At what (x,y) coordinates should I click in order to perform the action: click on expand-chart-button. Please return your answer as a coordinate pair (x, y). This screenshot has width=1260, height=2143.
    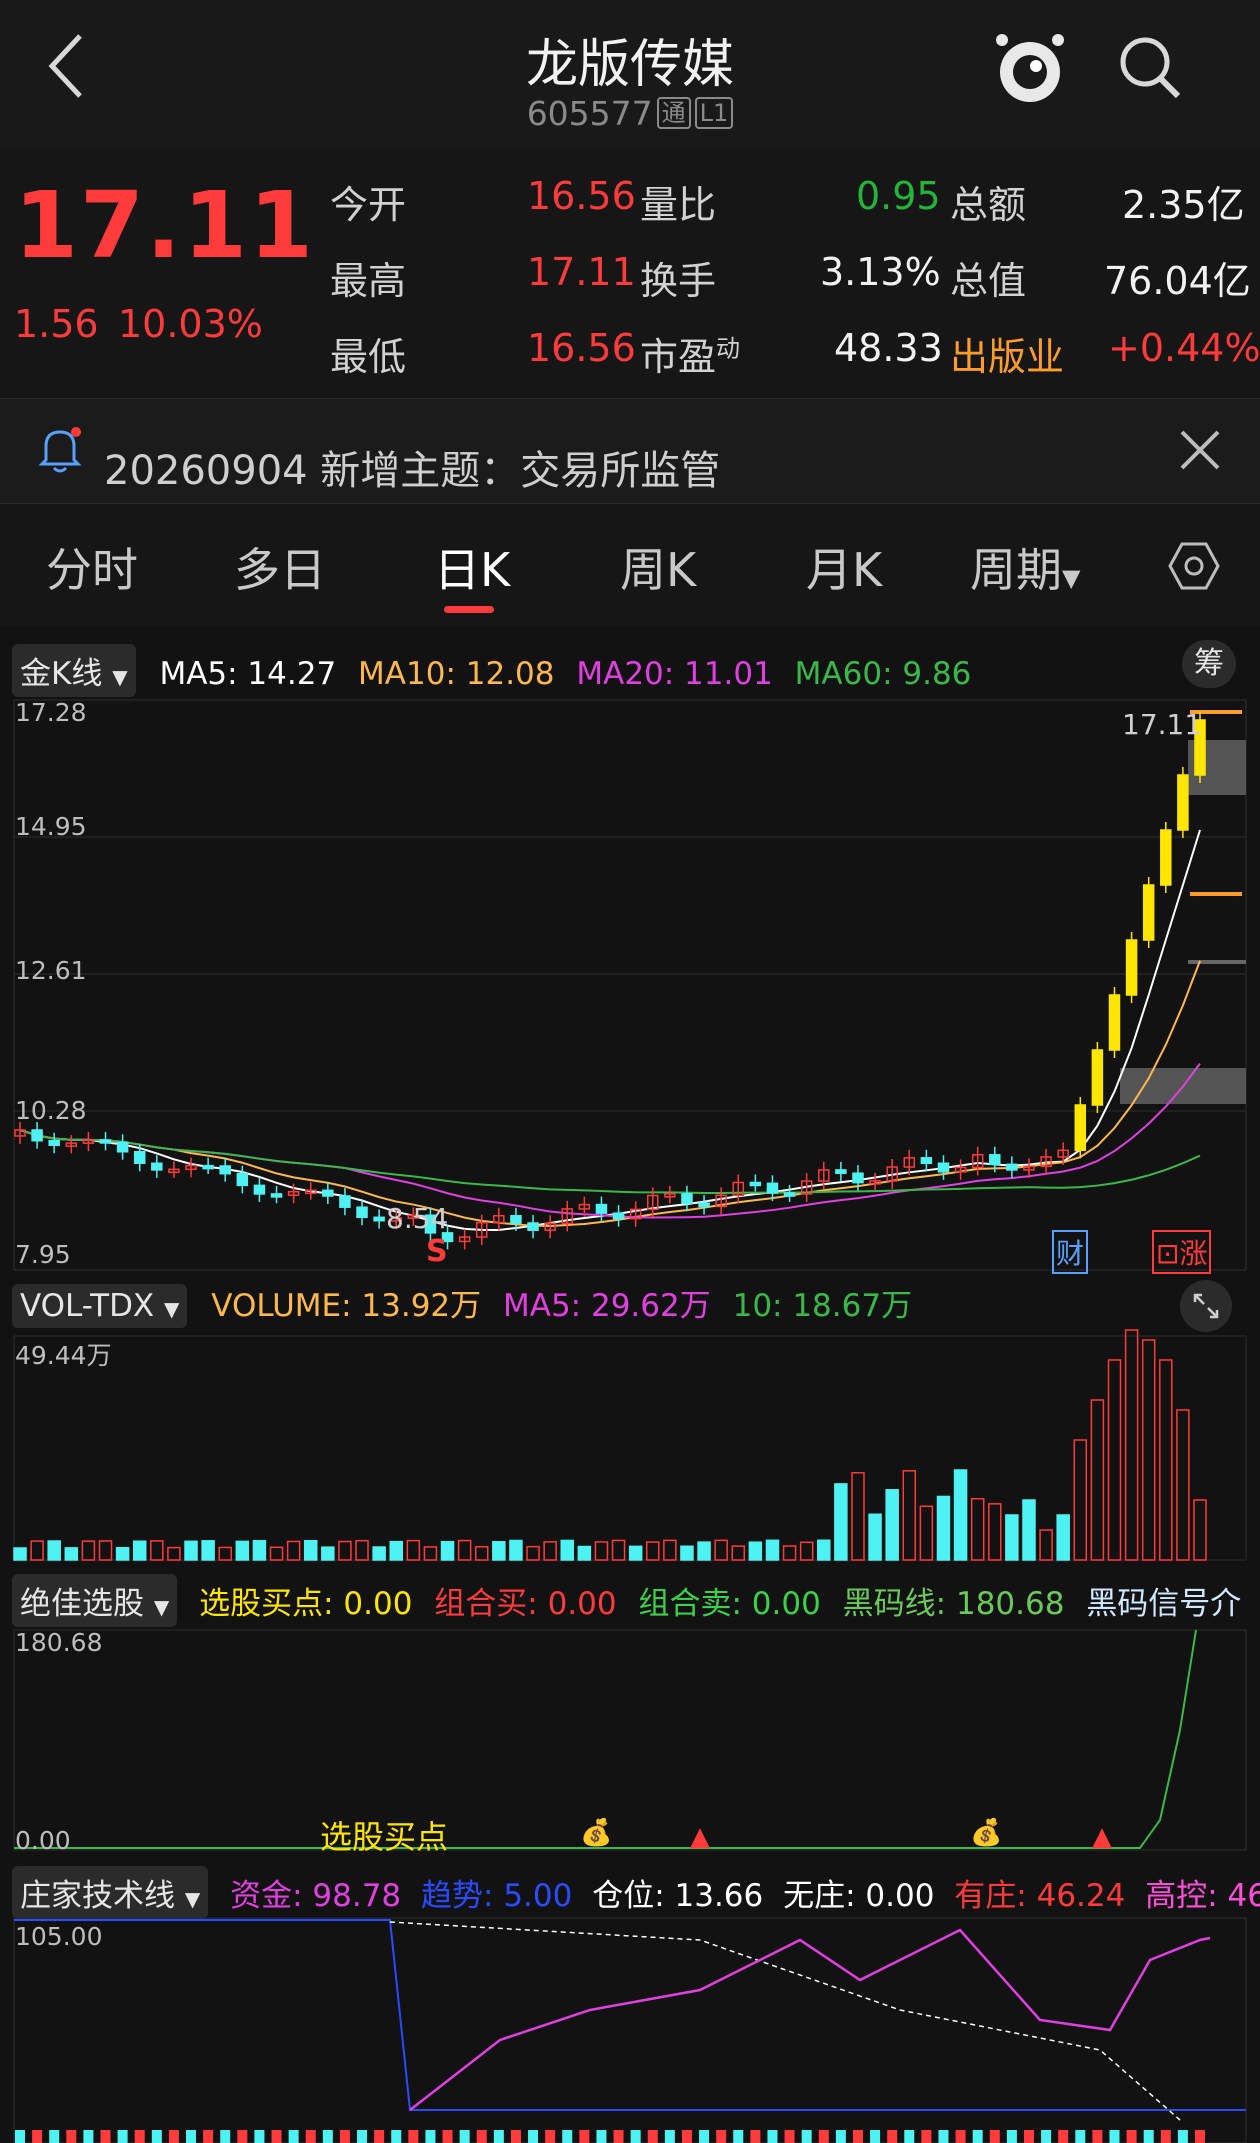
    Looking at the image, I should click on (1206, 1306).